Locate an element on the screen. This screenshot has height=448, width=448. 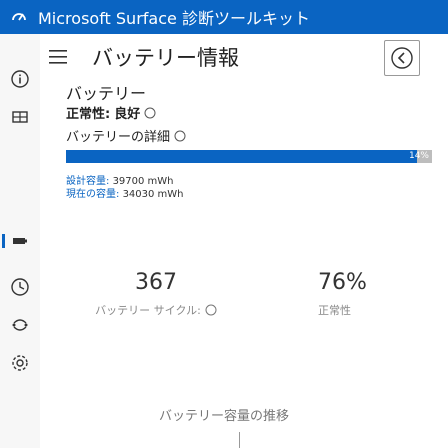
app-icon is located at coordinates (19, 17).